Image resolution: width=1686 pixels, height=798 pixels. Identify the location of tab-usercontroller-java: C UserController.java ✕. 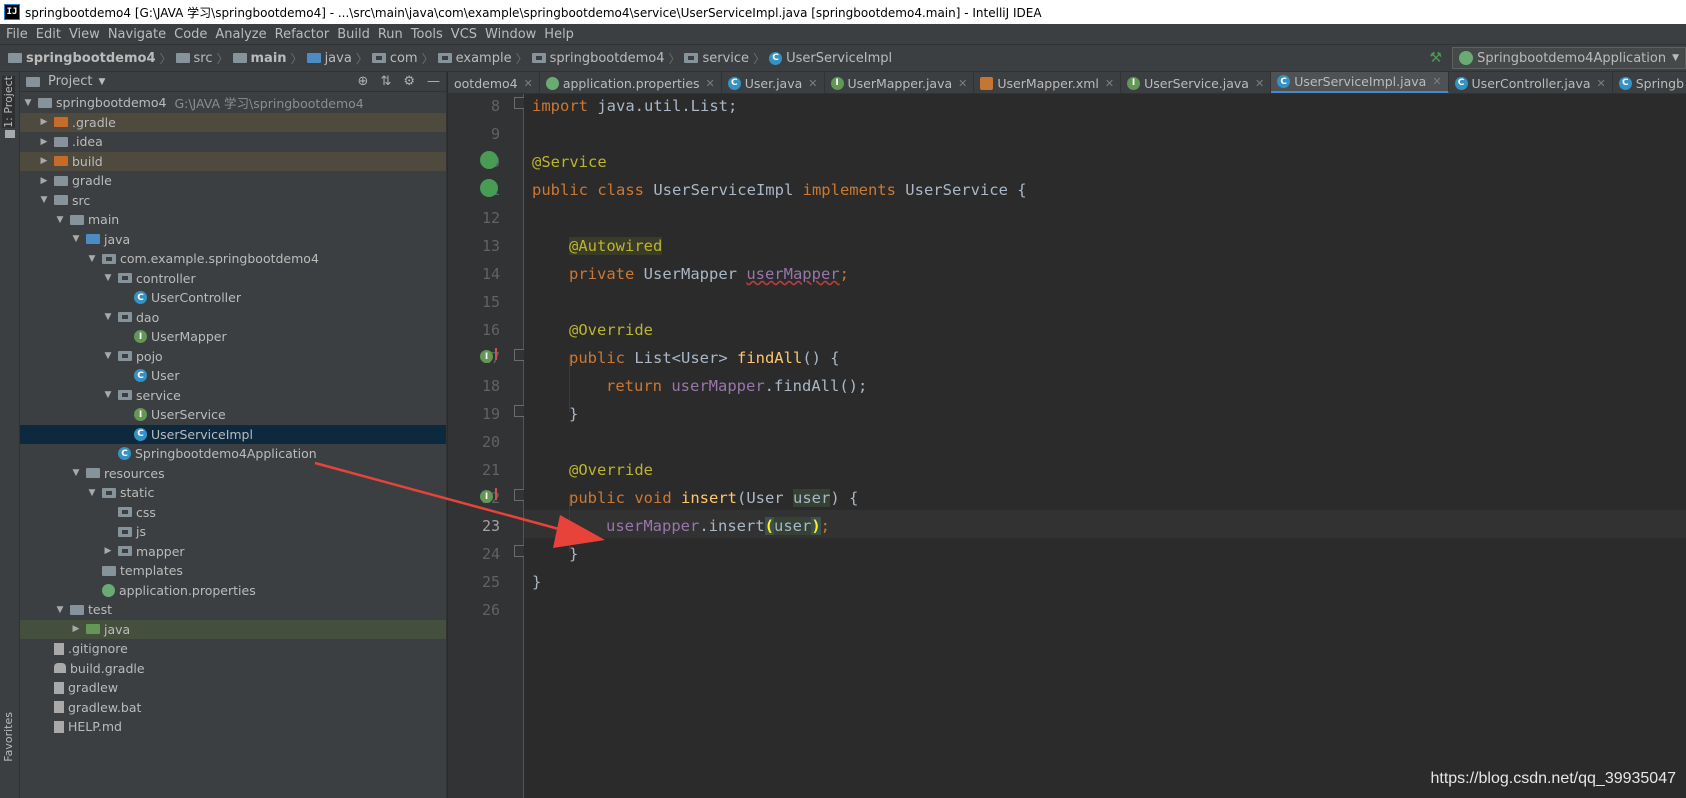
(1531, 82).